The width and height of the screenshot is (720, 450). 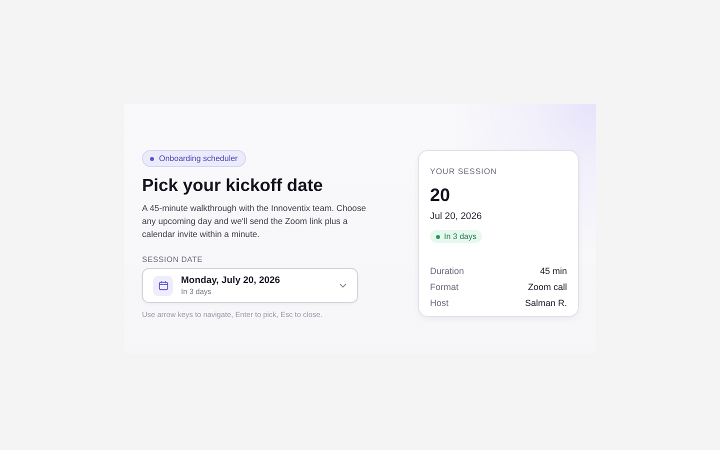 I want to click on calendar-icon, so click(x=163, y=285).